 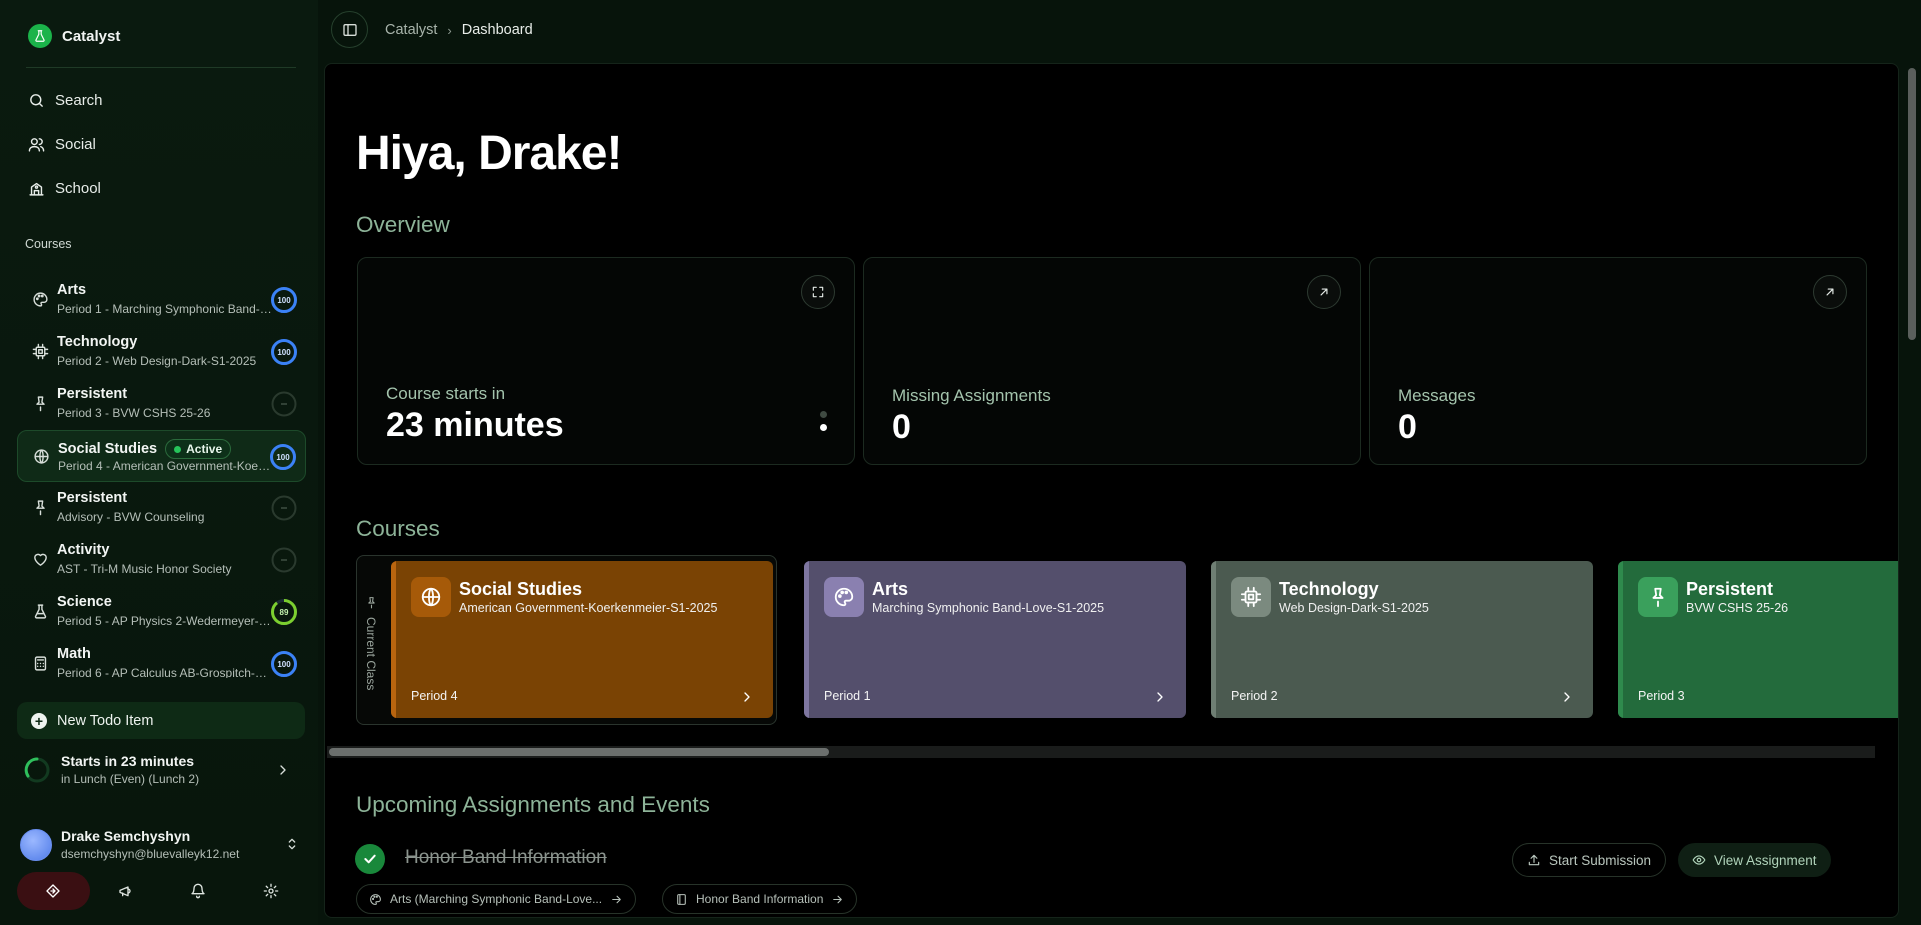 I want to click on plus-icon: +, so click(x=39, y=720).